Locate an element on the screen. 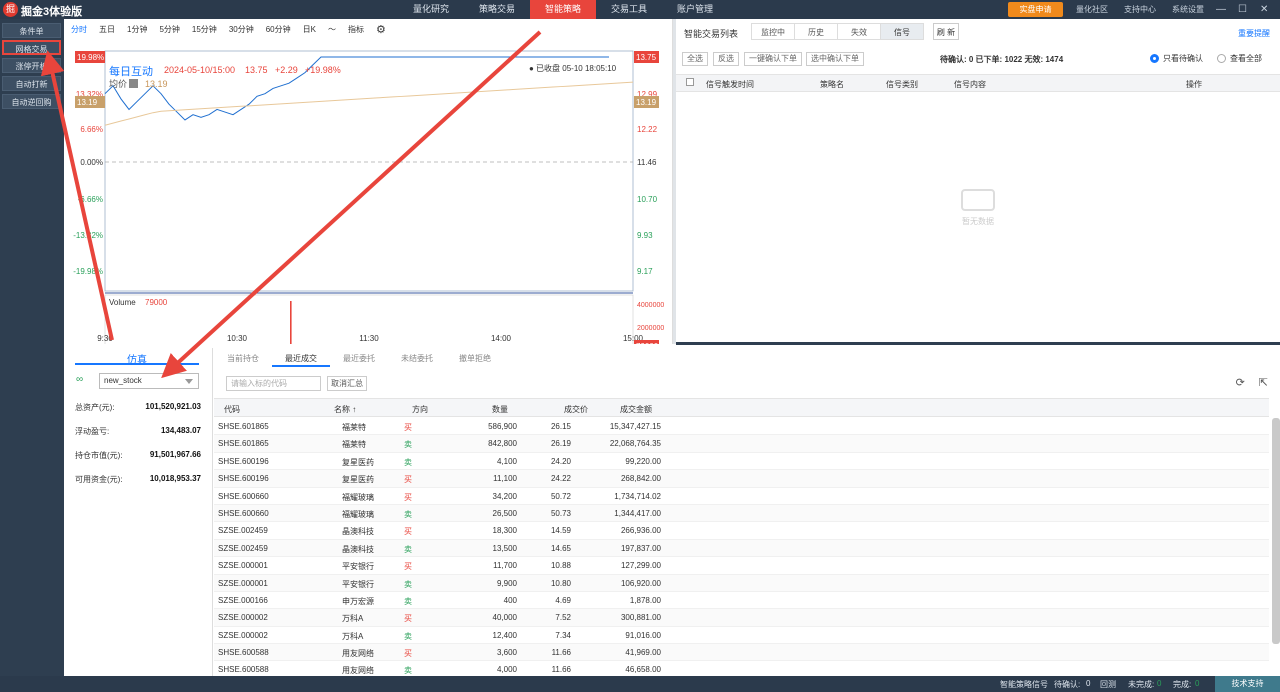 This screenshot has height=692, width=1280. radio-pending-only: 只看待确认 is located at coordinates (1176, 58).